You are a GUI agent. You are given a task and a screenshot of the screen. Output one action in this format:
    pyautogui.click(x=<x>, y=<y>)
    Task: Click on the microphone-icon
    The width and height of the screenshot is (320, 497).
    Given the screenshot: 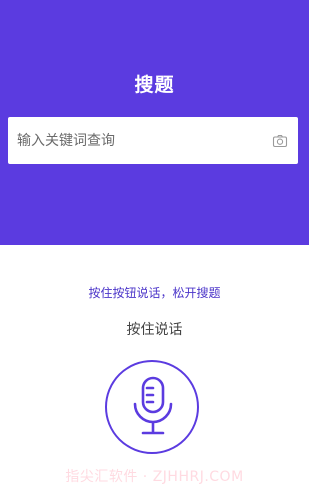 What is the action you would take?
    pyautogui.click(x=153, y=405)
    